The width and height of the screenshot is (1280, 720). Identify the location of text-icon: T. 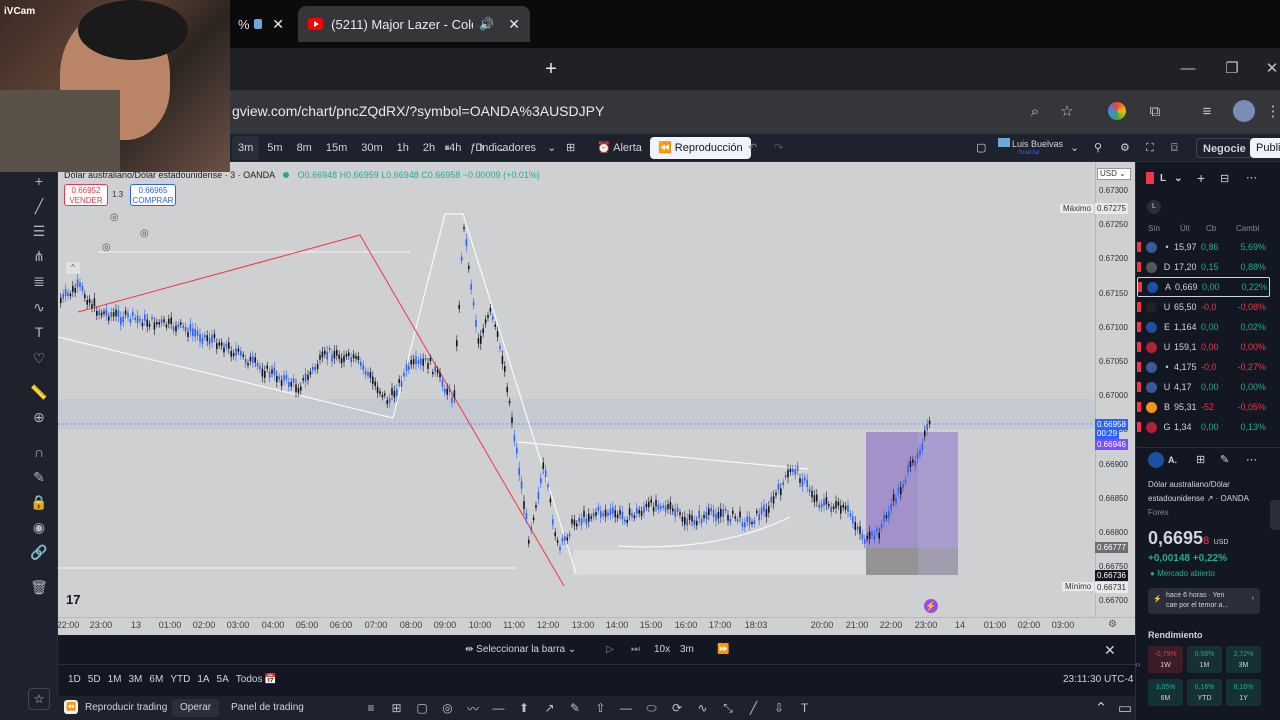
(805, 708).